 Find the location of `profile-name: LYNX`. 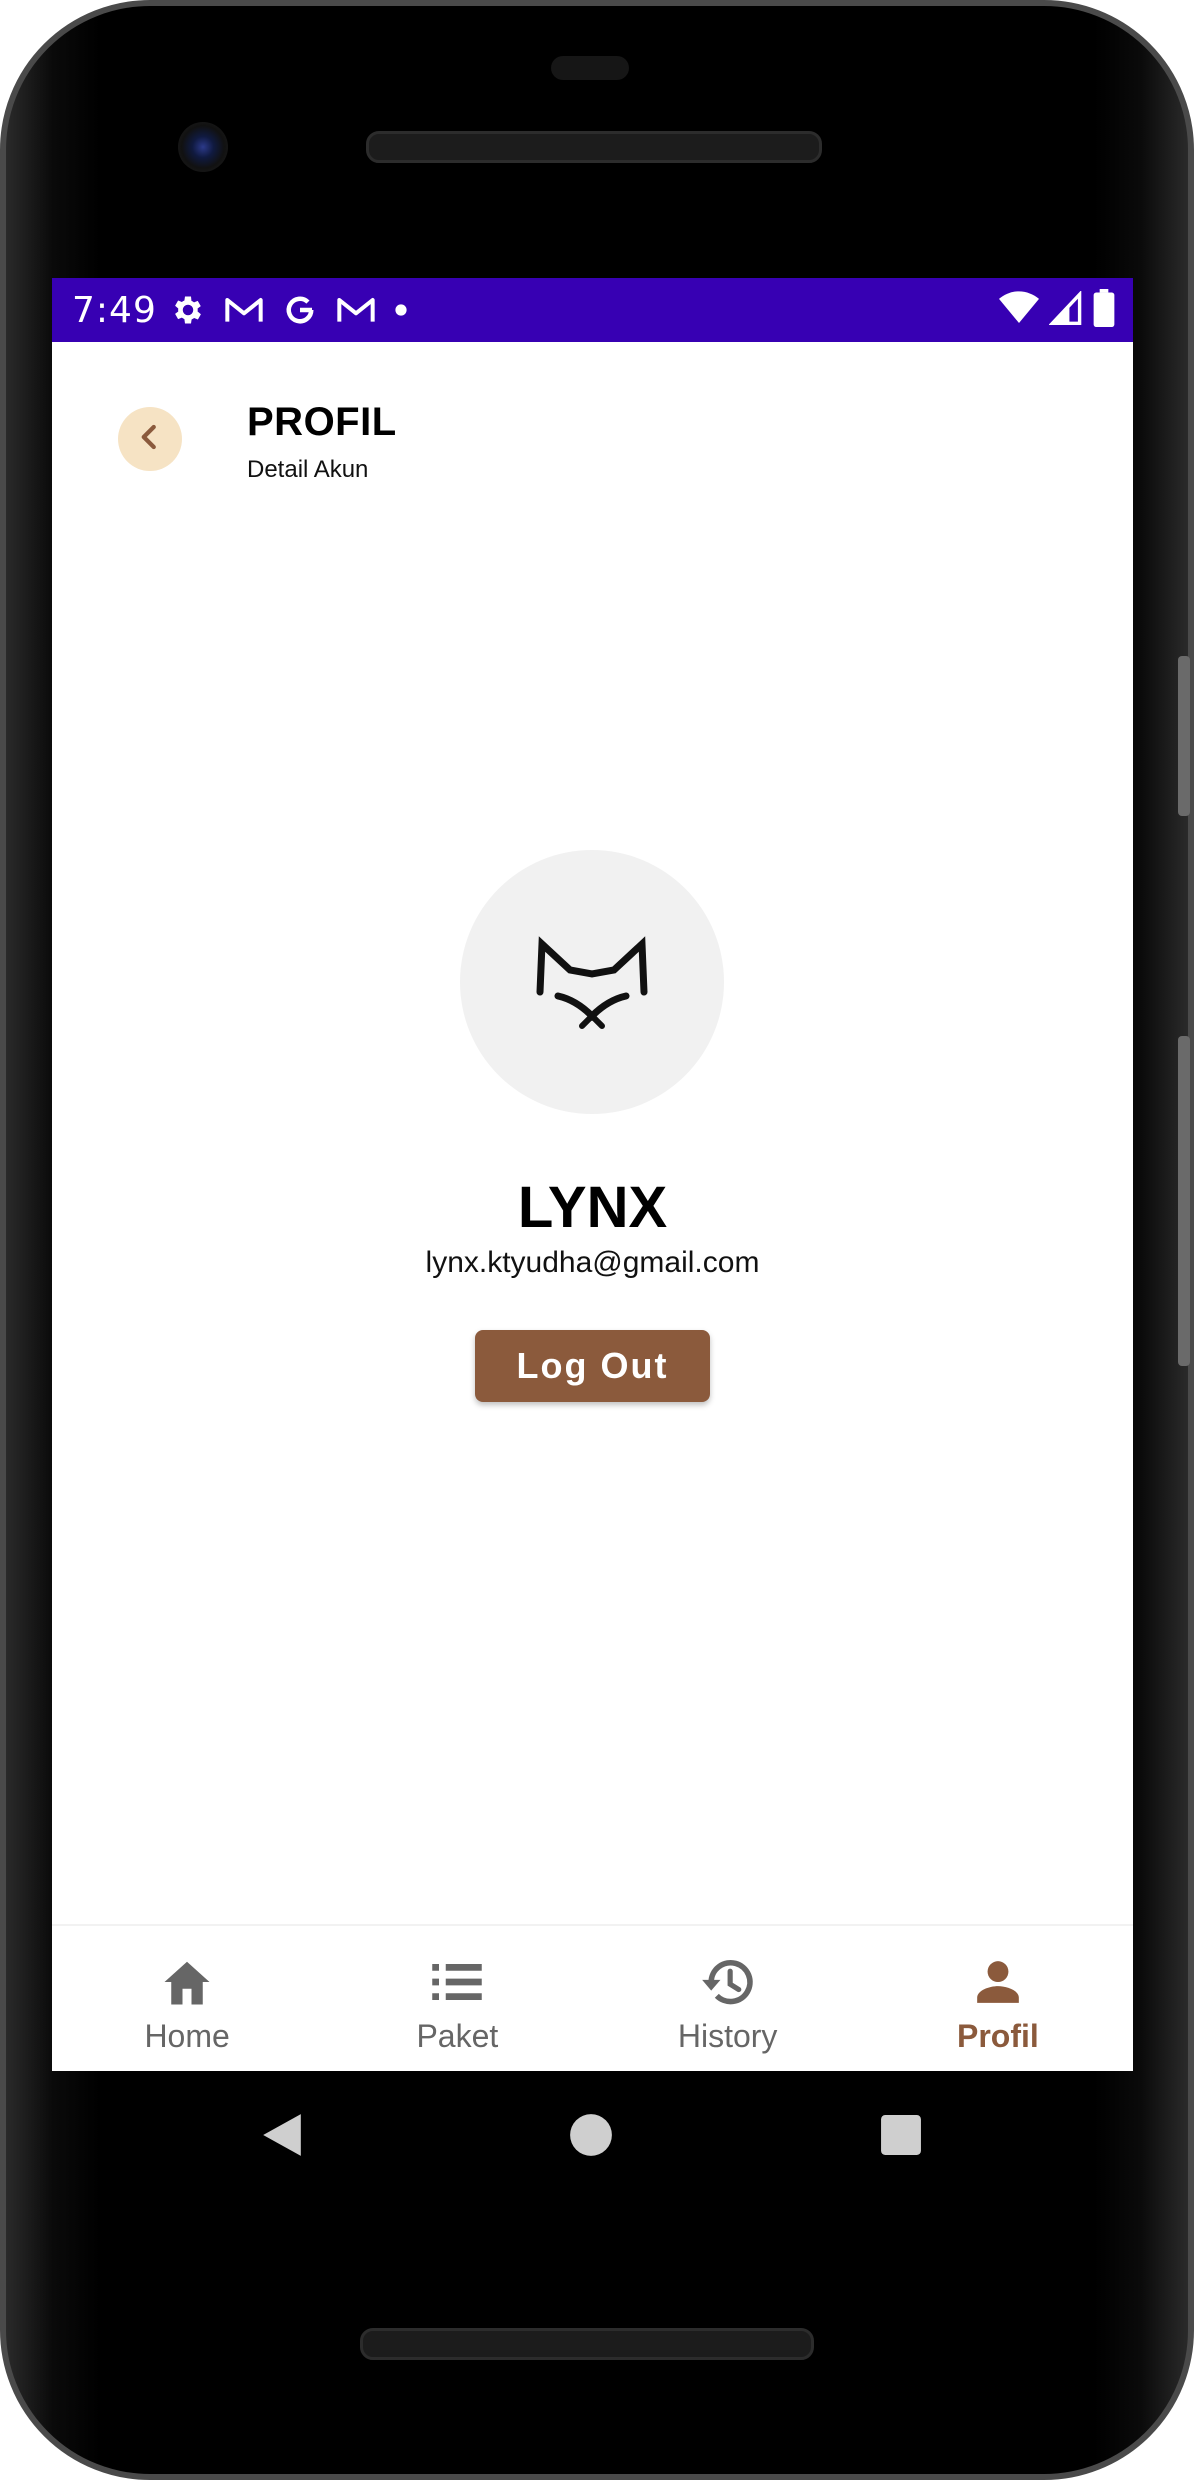

profile-name: LYNX is located at coordinates (592, 1207).